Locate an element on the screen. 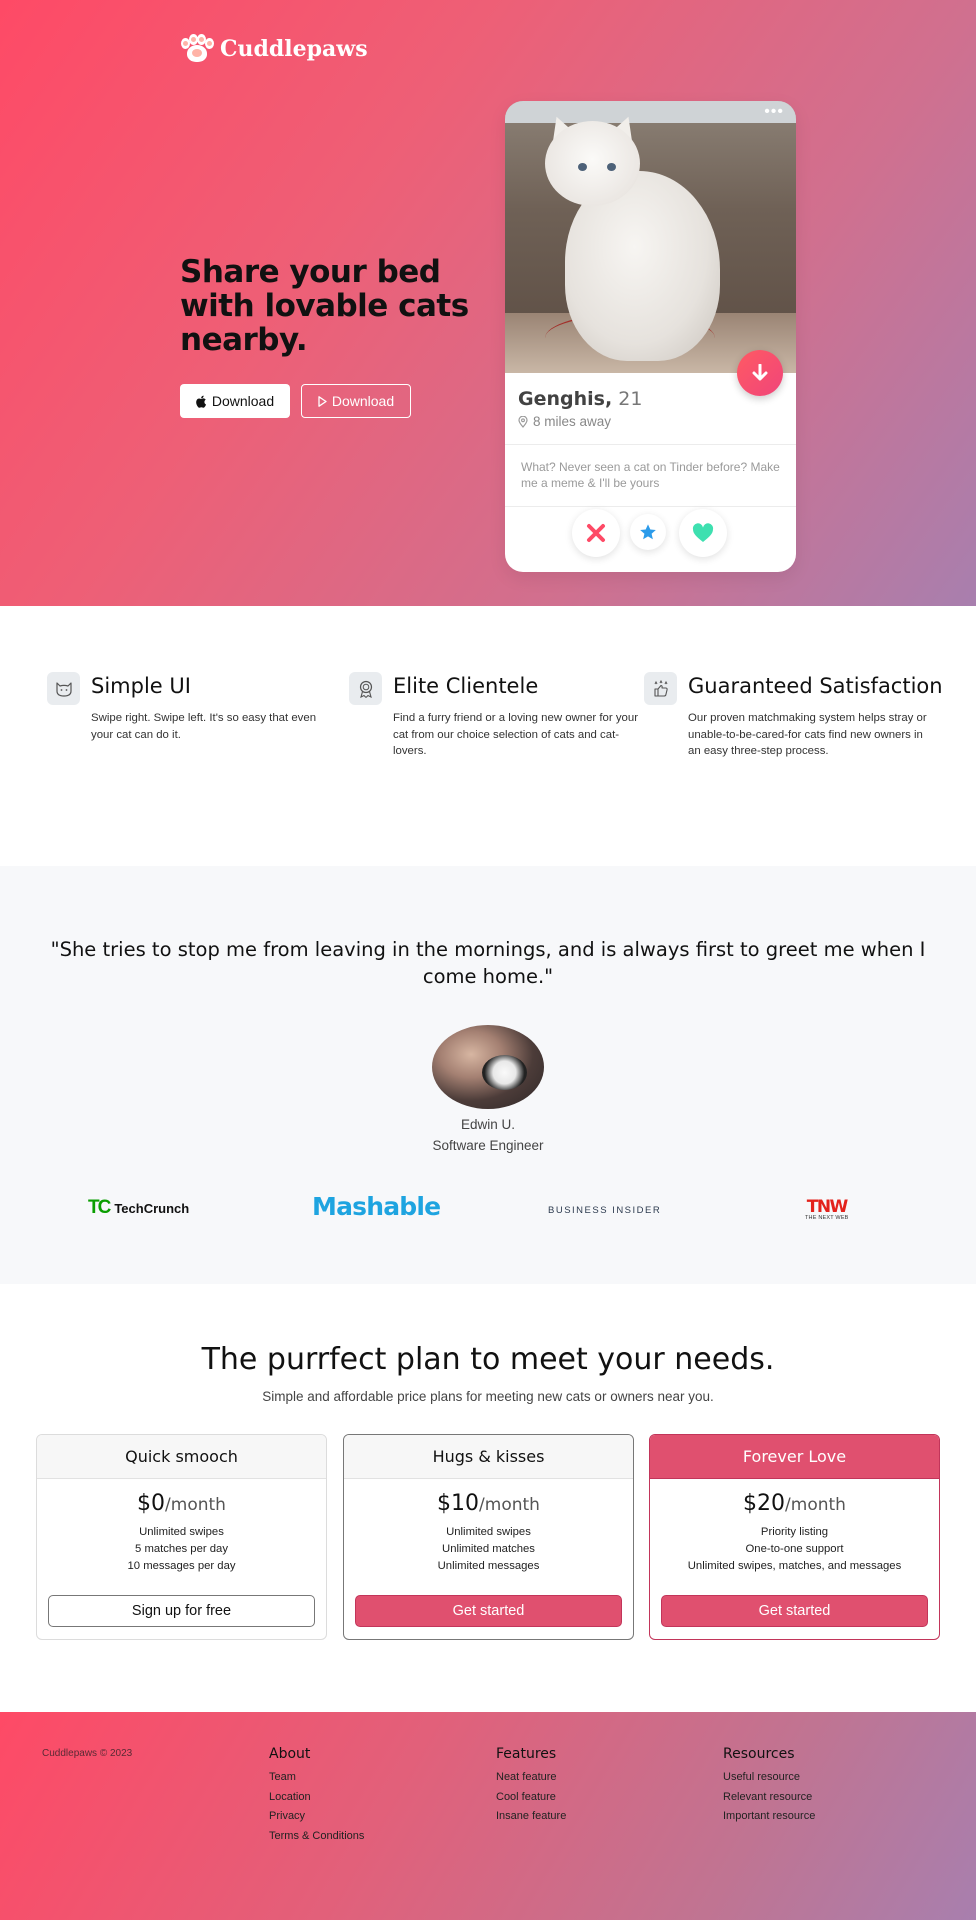 This screenshot has height=1920, width=976. like-button is located at coordinates (703, 533).